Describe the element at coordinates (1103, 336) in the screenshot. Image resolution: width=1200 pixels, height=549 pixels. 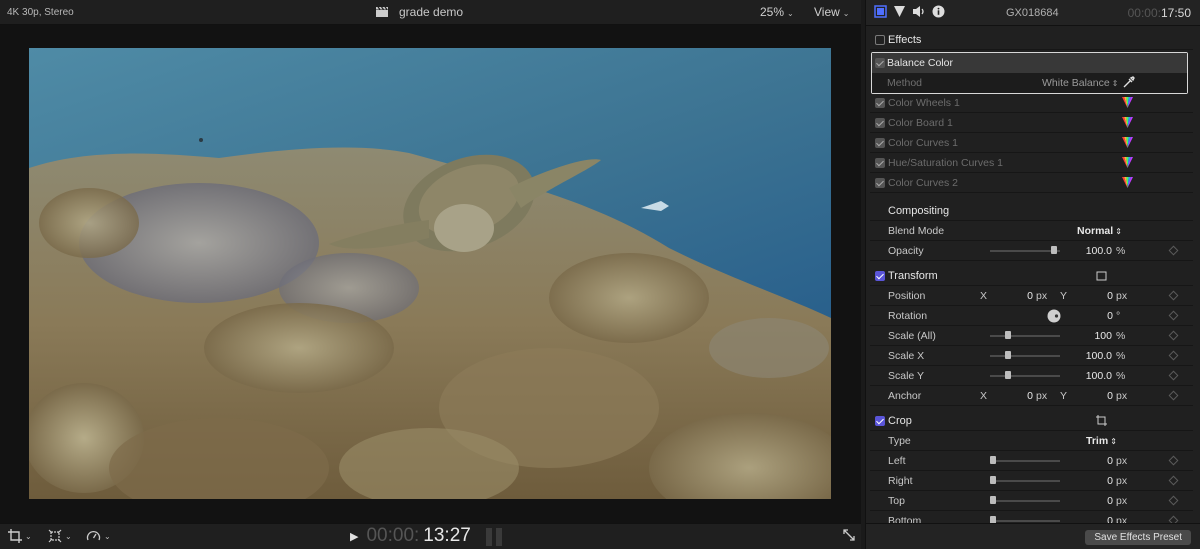
I see `scale-all-value: 100` at that location.